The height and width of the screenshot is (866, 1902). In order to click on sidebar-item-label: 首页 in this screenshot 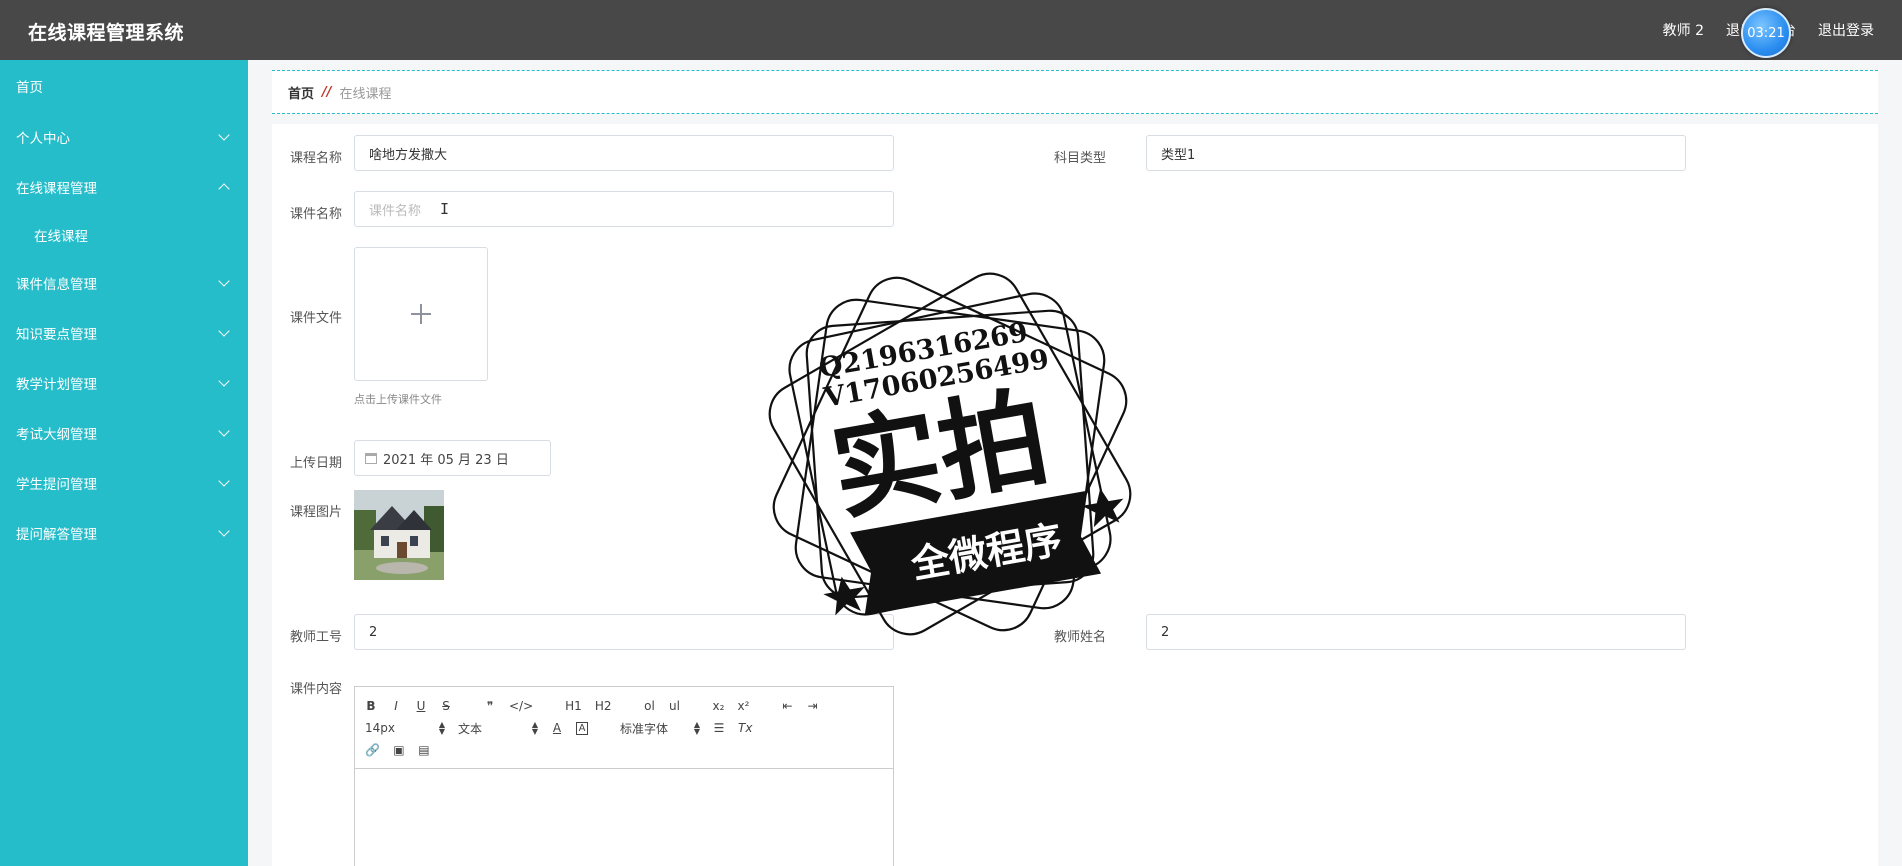, I will do `click(29, 88)`.